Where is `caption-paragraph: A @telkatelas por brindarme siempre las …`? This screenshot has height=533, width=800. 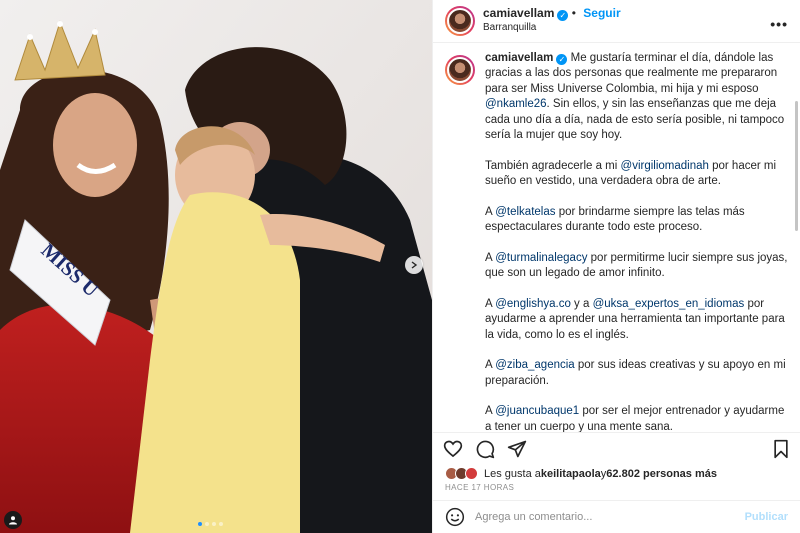
caption-paragraph: A @telkatelas por brindarme siempre las … is located at coordinates (636, 220).